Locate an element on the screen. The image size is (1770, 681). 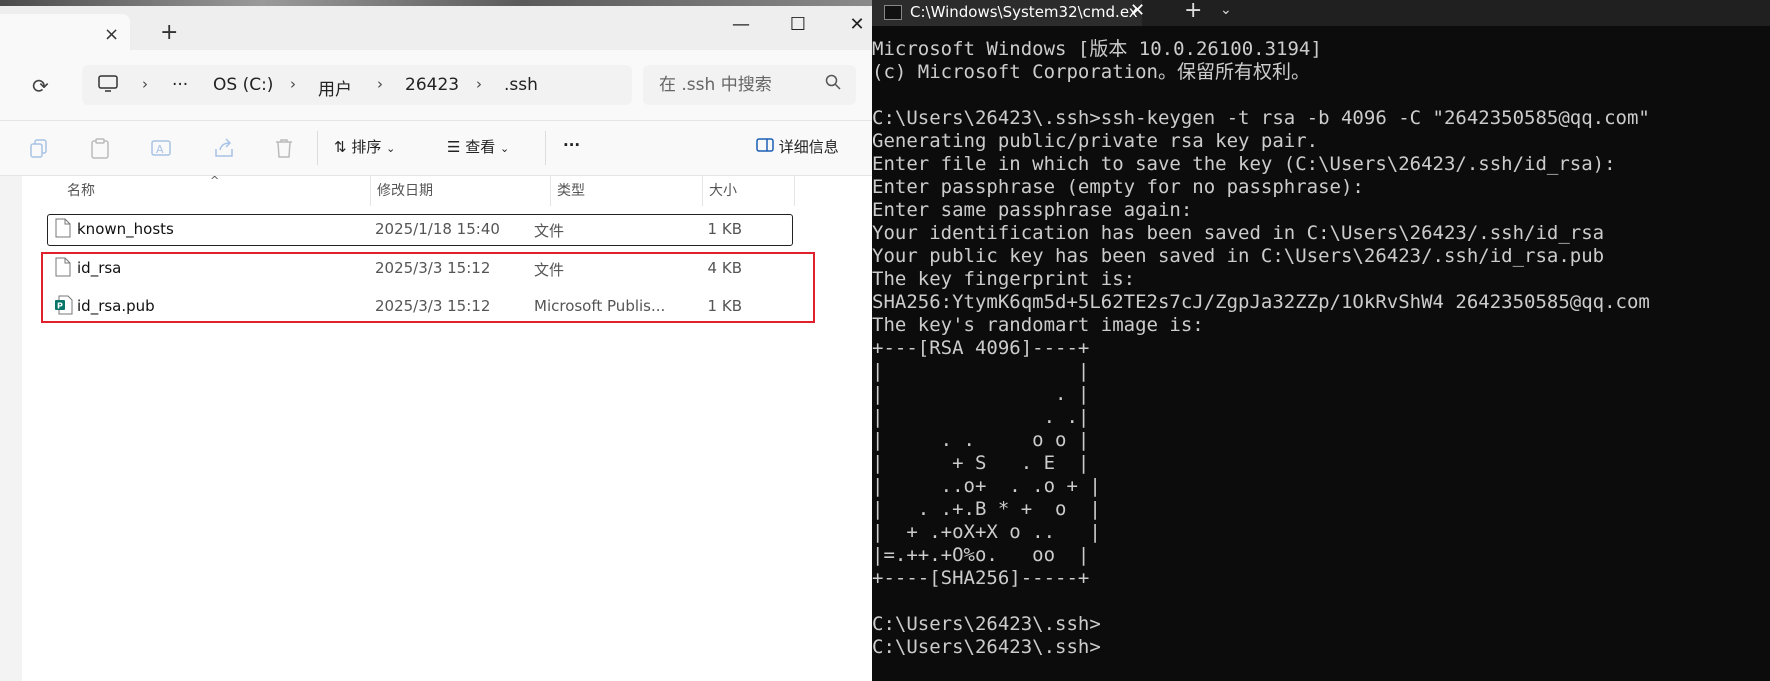
terminal-line: (c) Microsoft Corporation。保留所有权利。 is located at coordinates (1091, 72).